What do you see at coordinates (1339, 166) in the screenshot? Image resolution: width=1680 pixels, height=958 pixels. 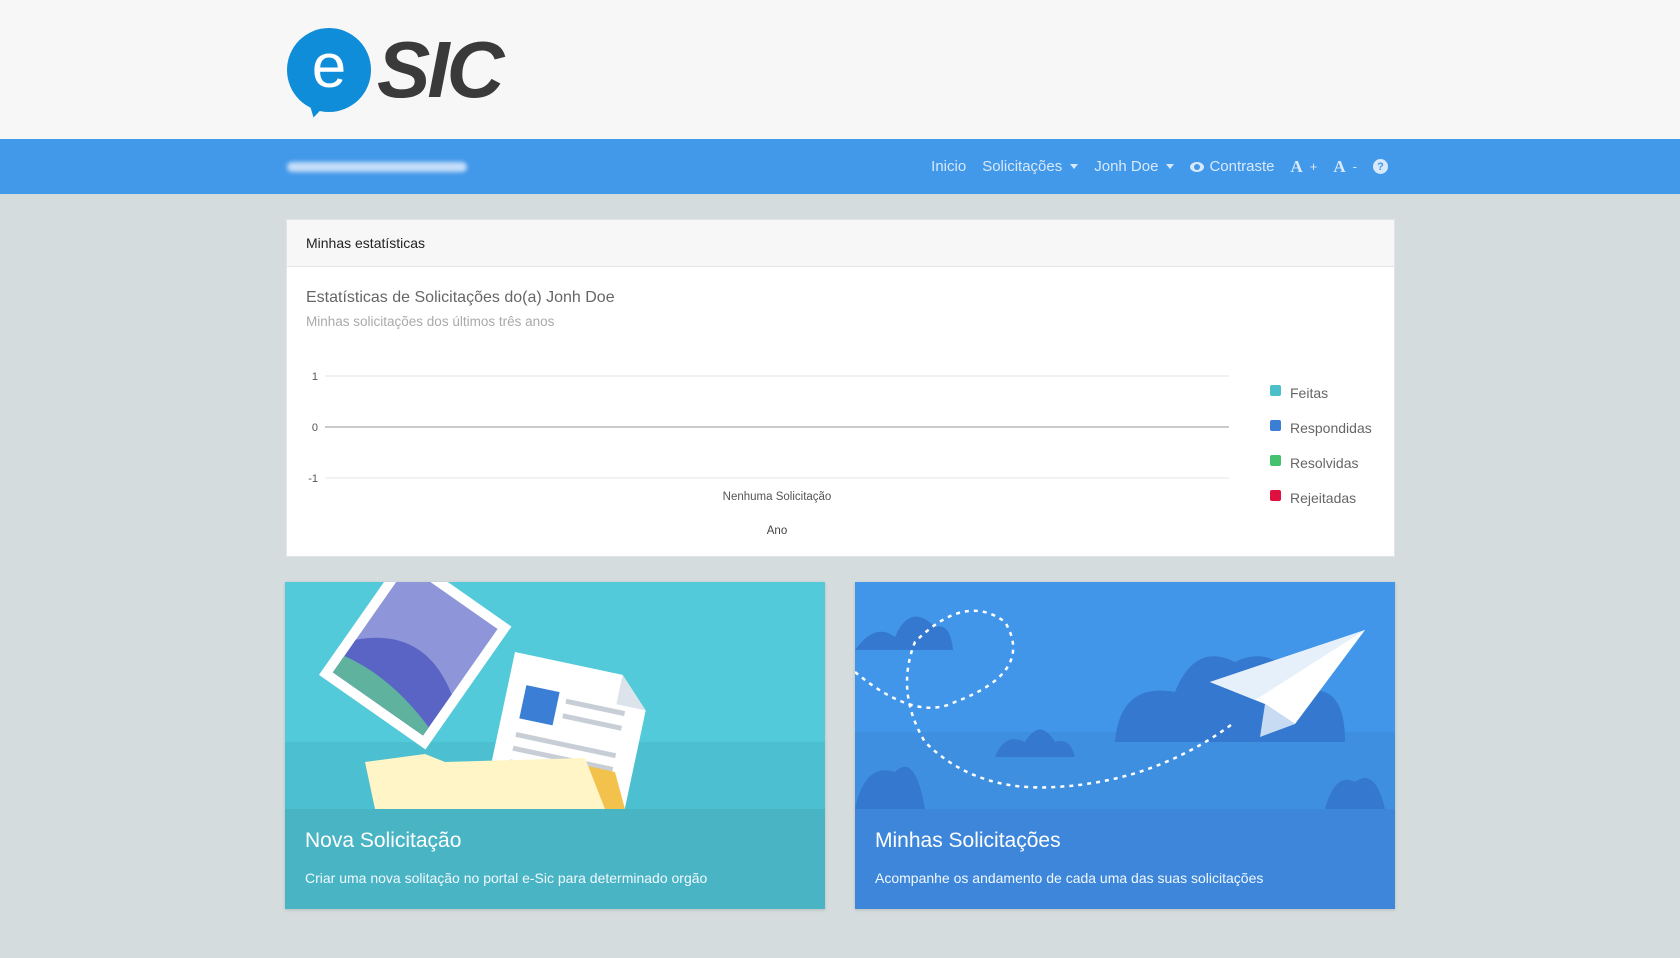 I see `font-decrease-icon: A` at bounding box center [1339, 166].